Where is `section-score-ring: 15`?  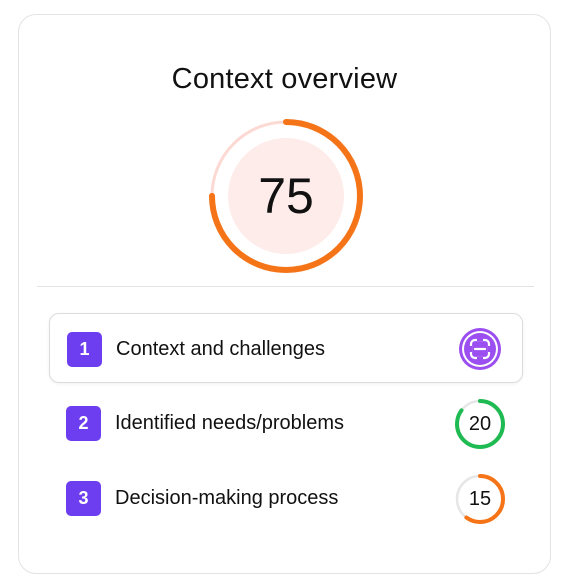
section-score-ring: 15 is located at coordinates (480, 499).